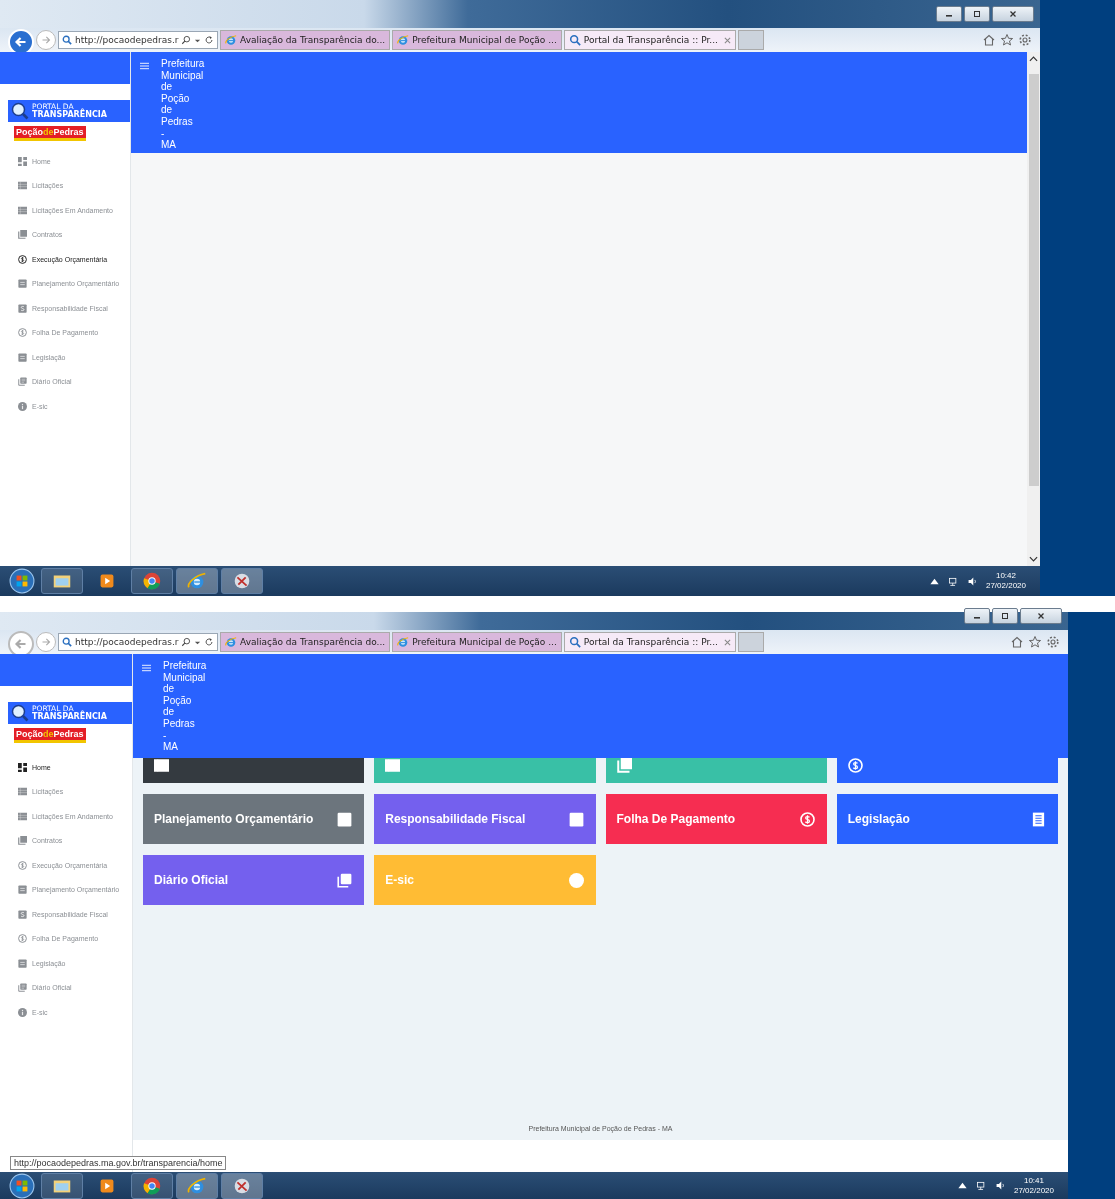  Describe the element at coordinates (962, 1185) in the screenshot. I see `tray-arrow-icon` at that location.